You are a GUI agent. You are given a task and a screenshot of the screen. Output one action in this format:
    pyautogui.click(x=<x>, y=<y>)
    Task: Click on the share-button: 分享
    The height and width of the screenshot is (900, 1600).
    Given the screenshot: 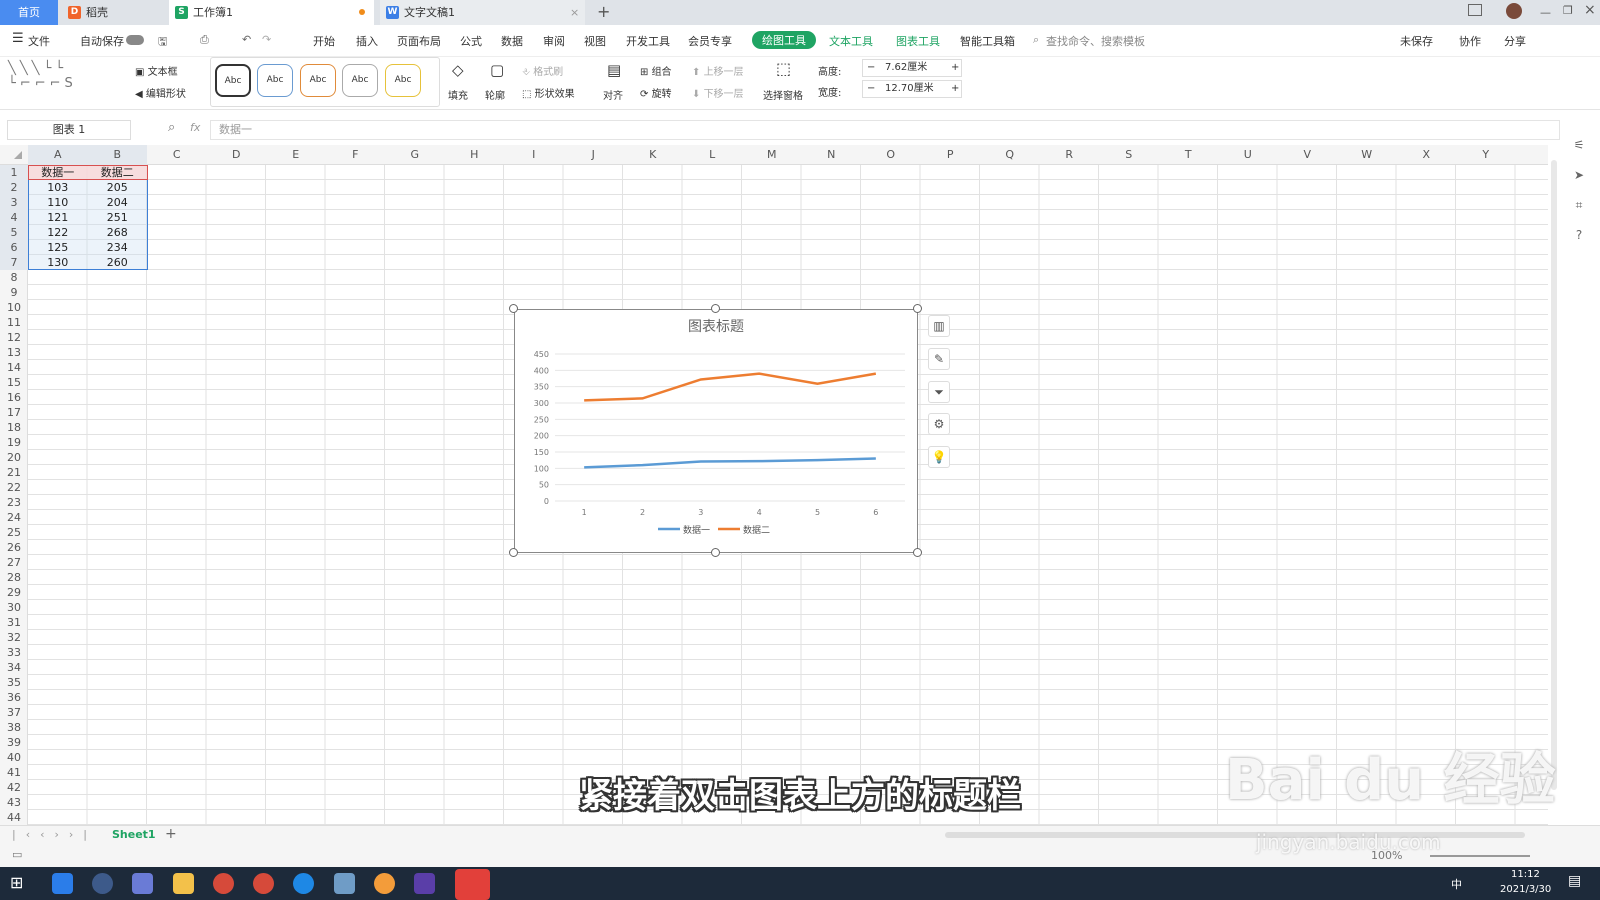 What is the action you would take?
    pyautogui.click(x=1515, y=41)
    